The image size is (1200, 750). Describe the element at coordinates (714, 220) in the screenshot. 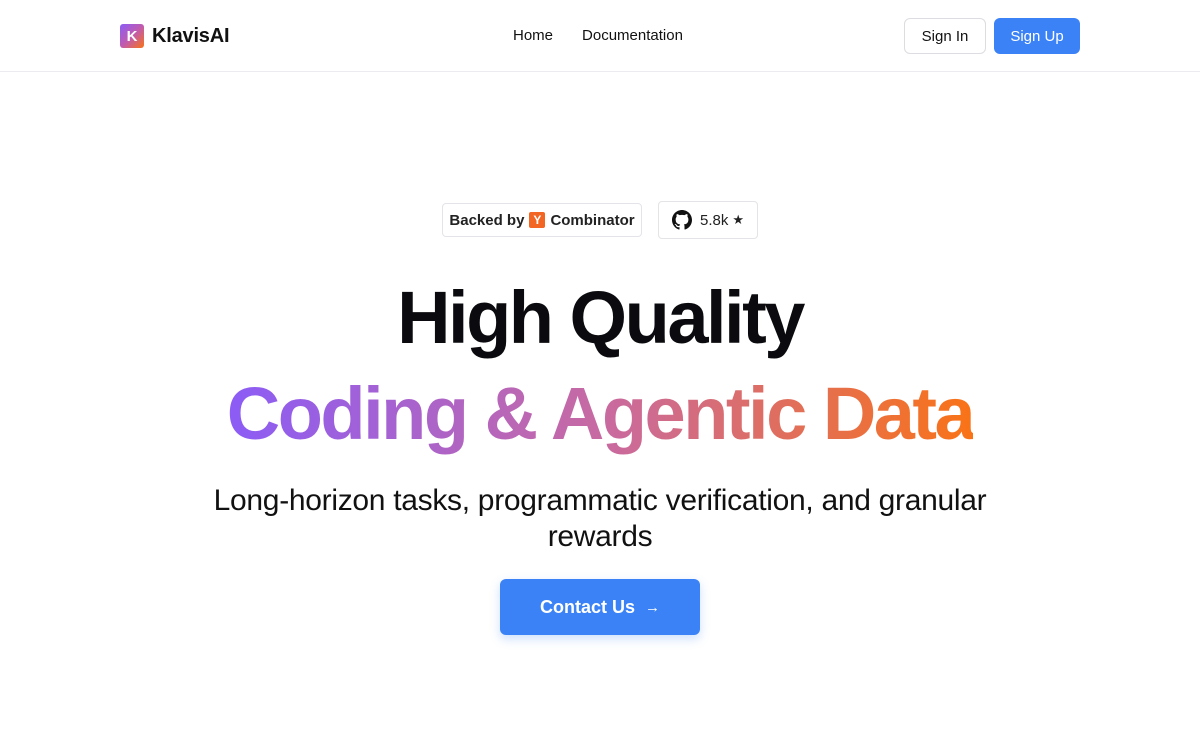

I see `github-star-count: 5.8k` at that location.